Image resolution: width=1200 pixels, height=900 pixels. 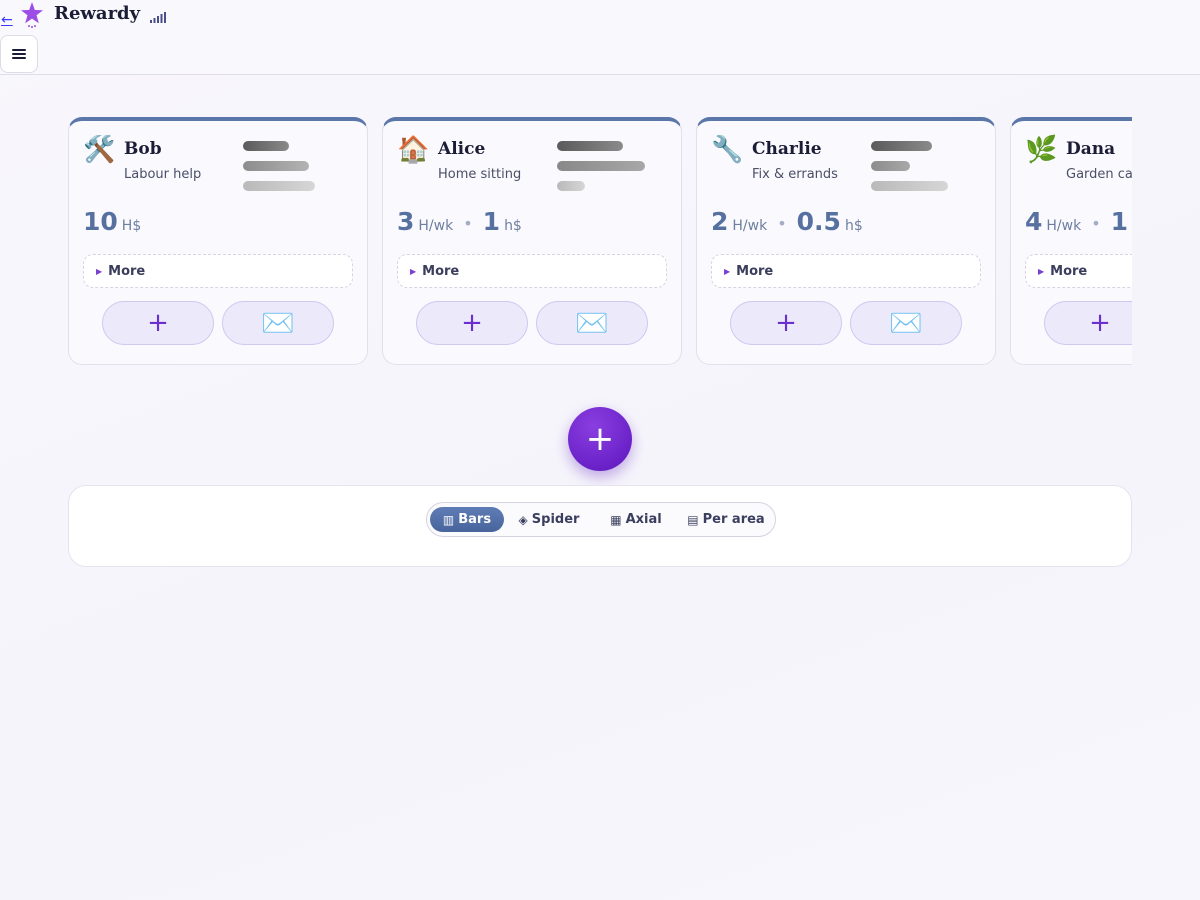 I want to click on stat-value: 3, so click(x=406, y=221).